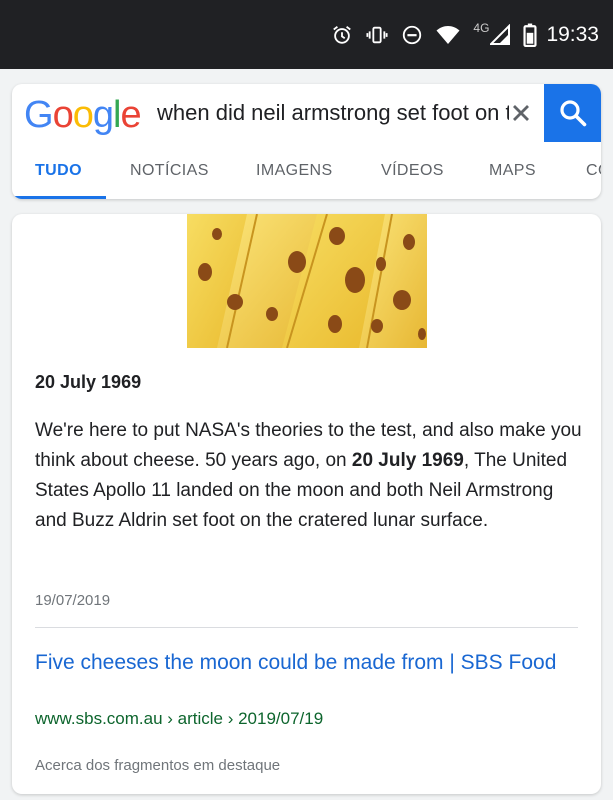 This screenshot has width=613, height=800. Describe the element at coordinates (306, 34) in the screenshot. I see `status-bar: 4G 19:33` at that location.